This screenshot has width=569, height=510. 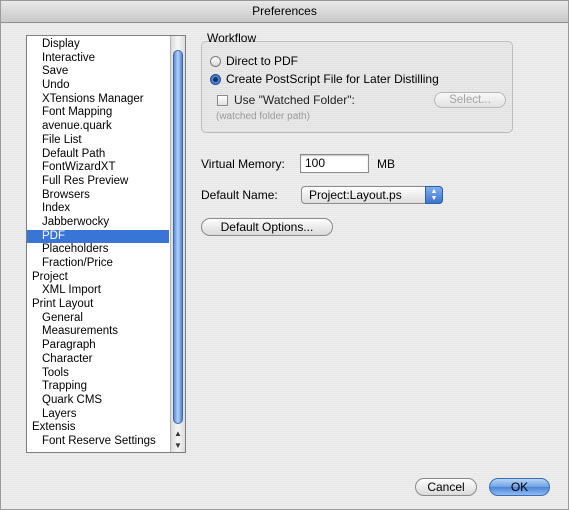 I want to click on list-item: FontWizardXT, so click(x=98, y=168).